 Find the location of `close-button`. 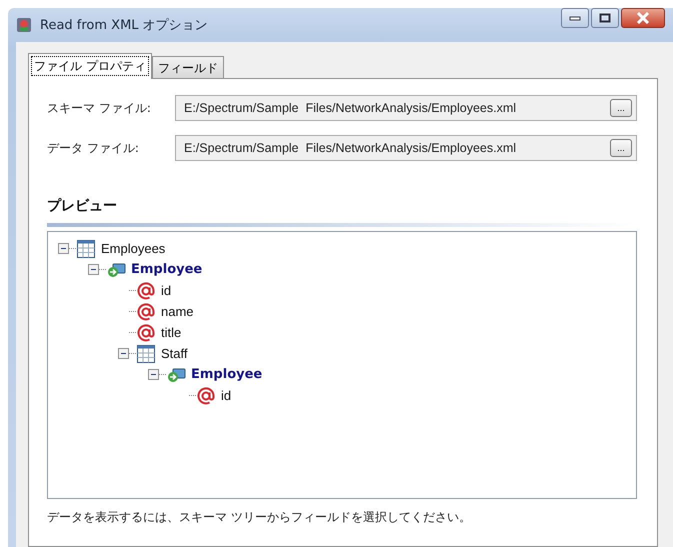

close-button is located at coordinates (643, 18).